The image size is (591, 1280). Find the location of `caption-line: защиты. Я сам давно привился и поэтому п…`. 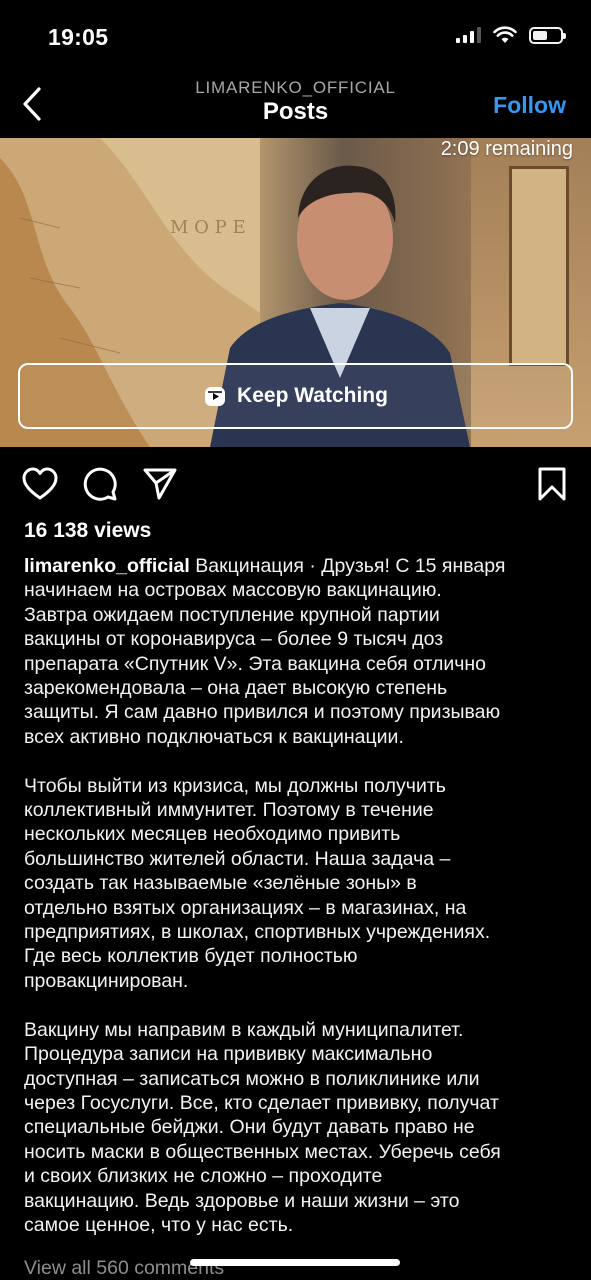

caption-line: защиты. Я сам давно привился и поэтому п… is located at coordinates (262, 712).